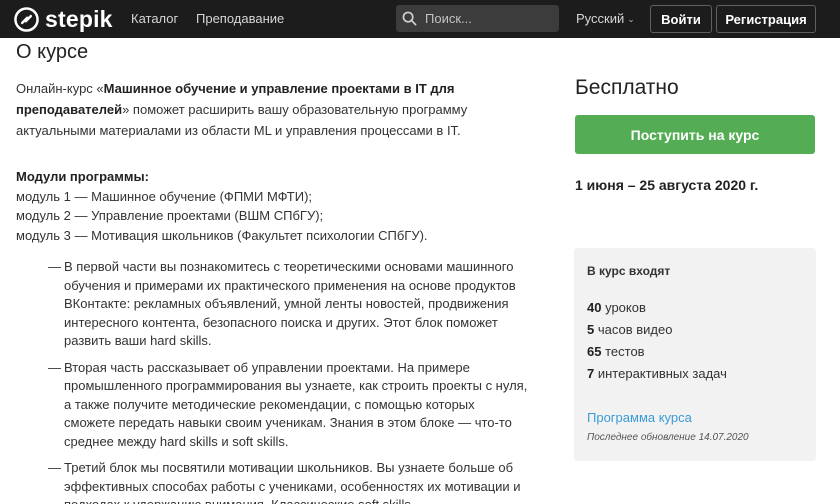  I want to click on chevron-down-icon: ⌄, so click(631, 19).